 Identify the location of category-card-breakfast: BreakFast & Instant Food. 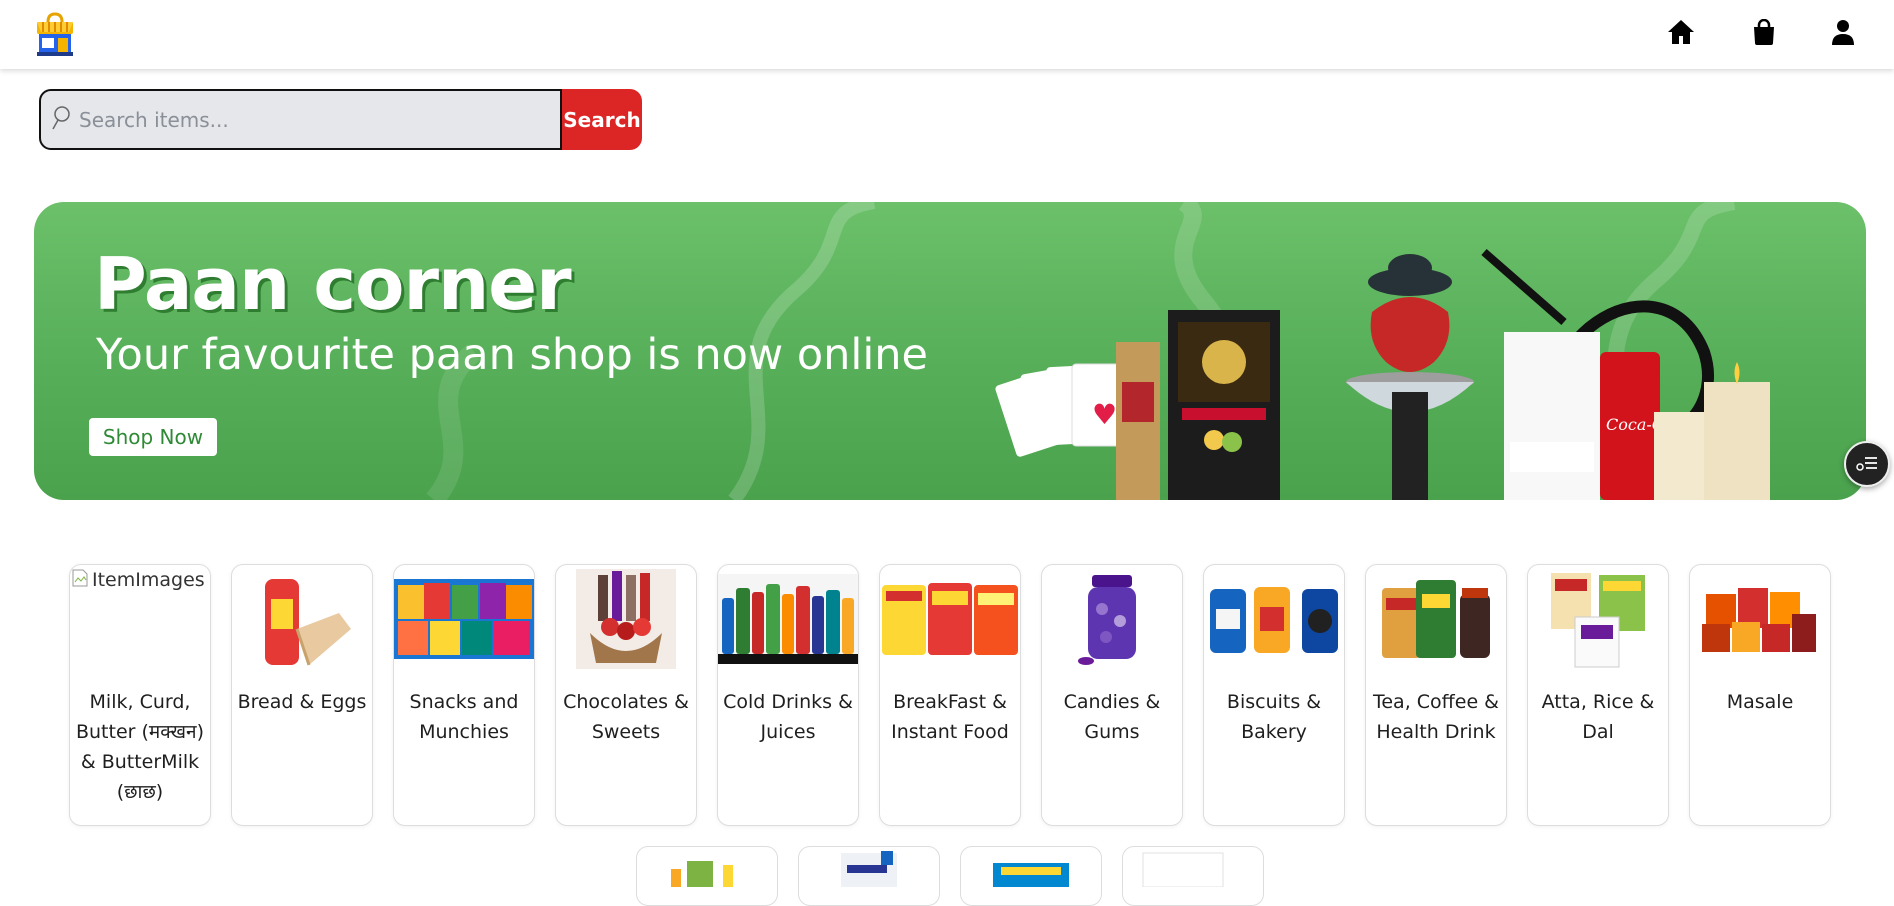
(950, 695).